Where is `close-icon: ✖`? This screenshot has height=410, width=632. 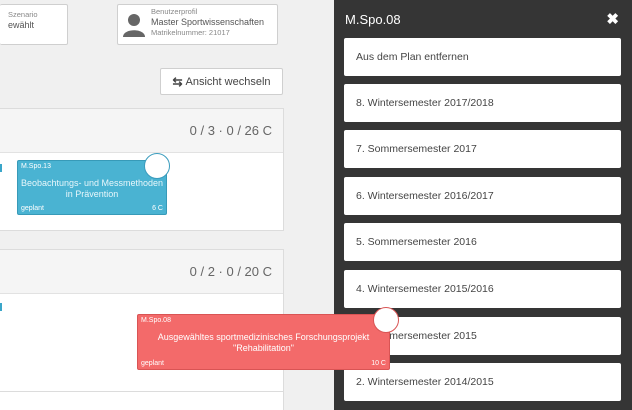
close-icon: ✖ is located at coordinates (612, 19).